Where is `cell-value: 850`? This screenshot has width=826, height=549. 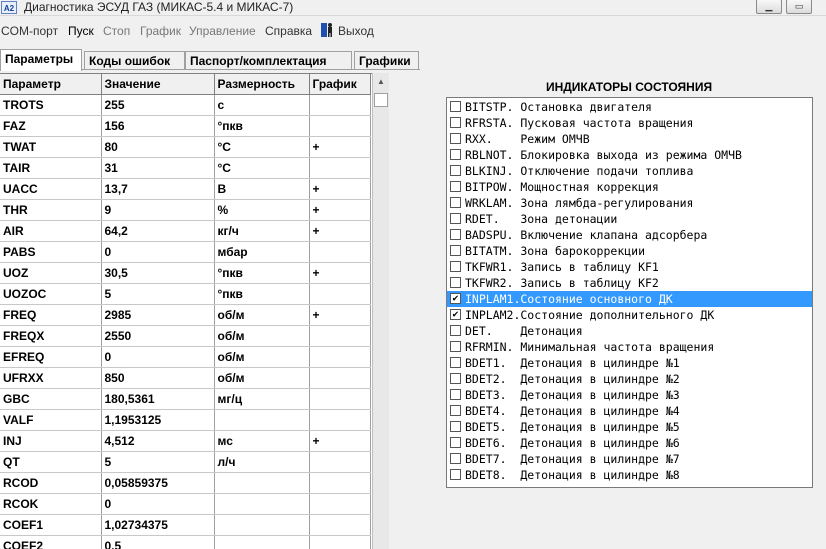
cell-value: 850 is located at coordinates (158, 378).